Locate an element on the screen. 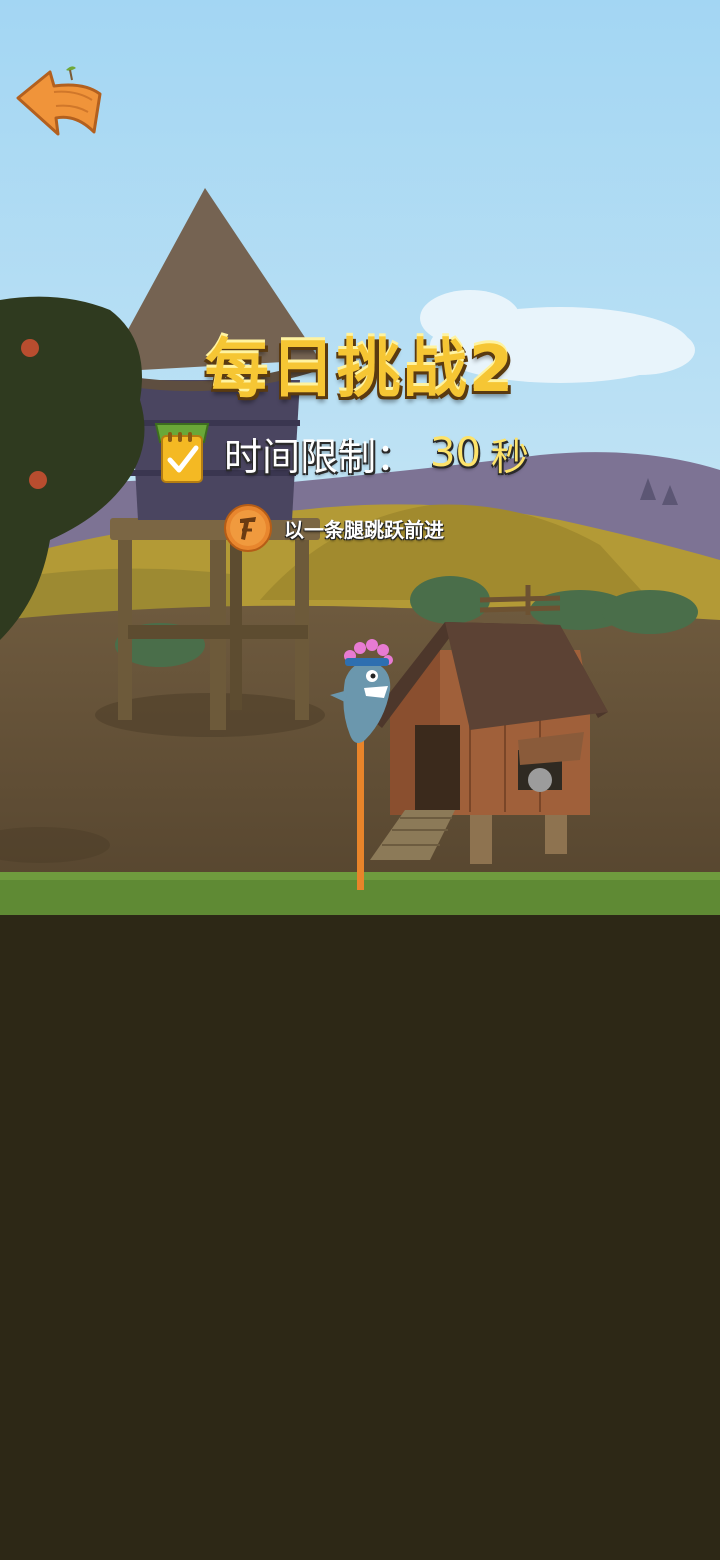 This screenshot has height=1560, width=720. hint-row: 以一条腿跳跃前进 is located at coordinates (333, 528).